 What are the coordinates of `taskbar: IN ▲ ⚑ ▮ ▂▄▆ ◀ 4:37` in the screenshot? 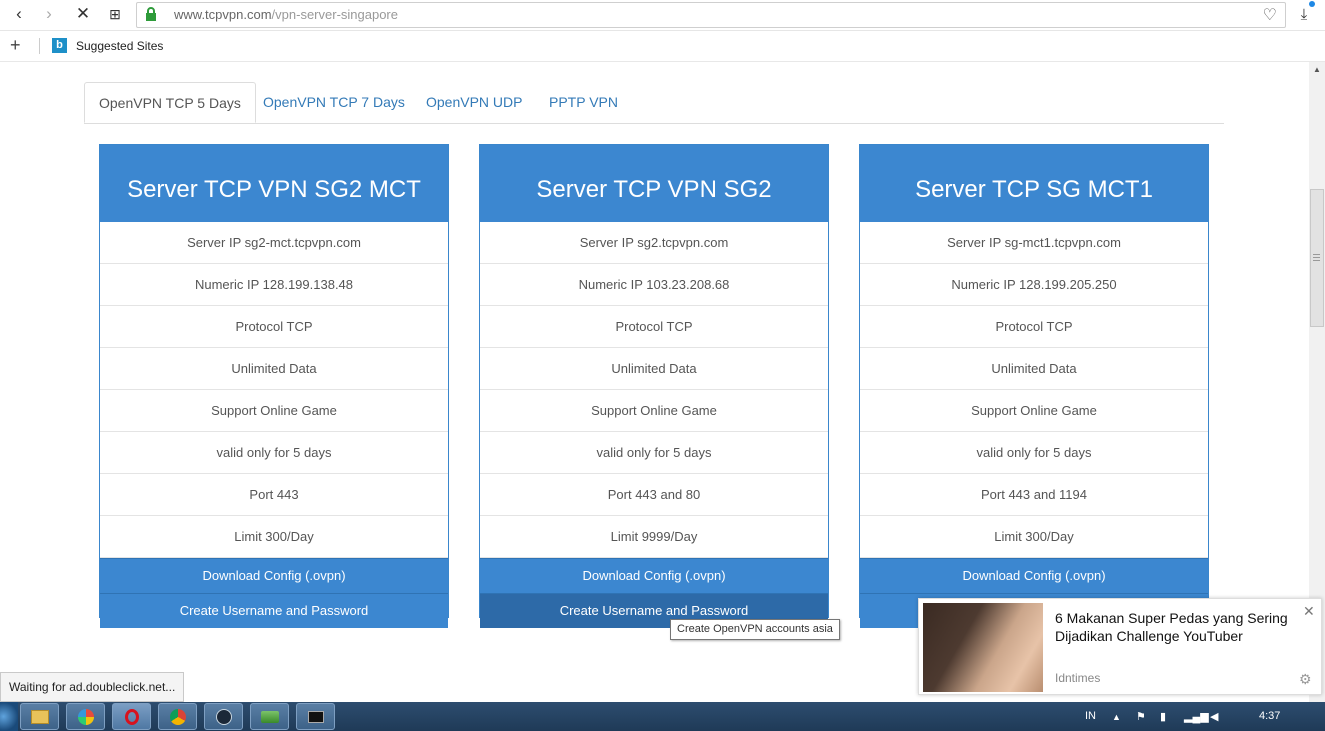 It's located at (662, 716).